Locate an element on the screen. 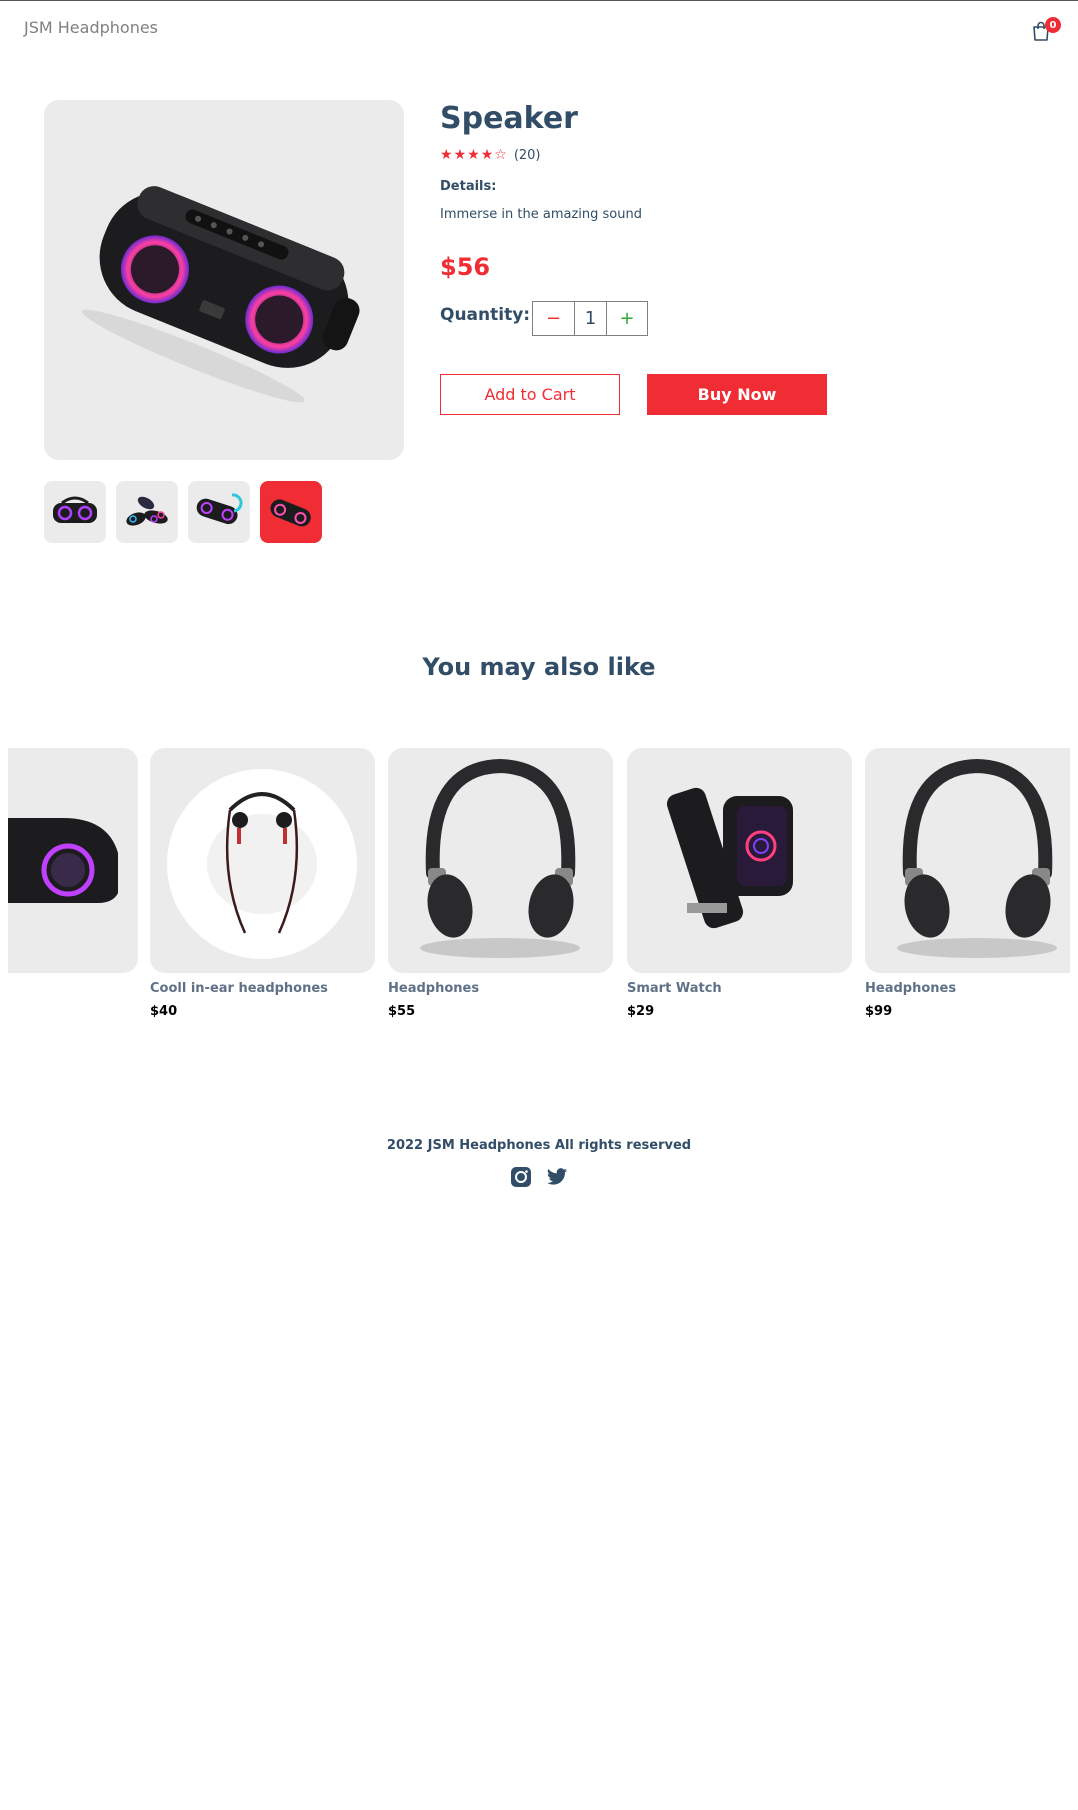  product-card: Smart Watch $29 is located at coordinates (739, 883).